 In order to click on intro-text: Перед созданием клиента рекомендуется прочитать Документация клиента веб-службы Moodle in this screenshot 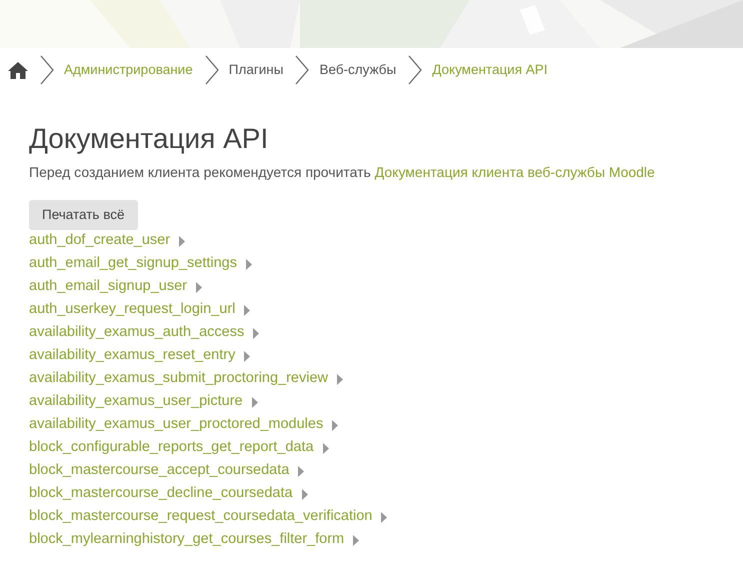, I will do `click(342, 172)`.